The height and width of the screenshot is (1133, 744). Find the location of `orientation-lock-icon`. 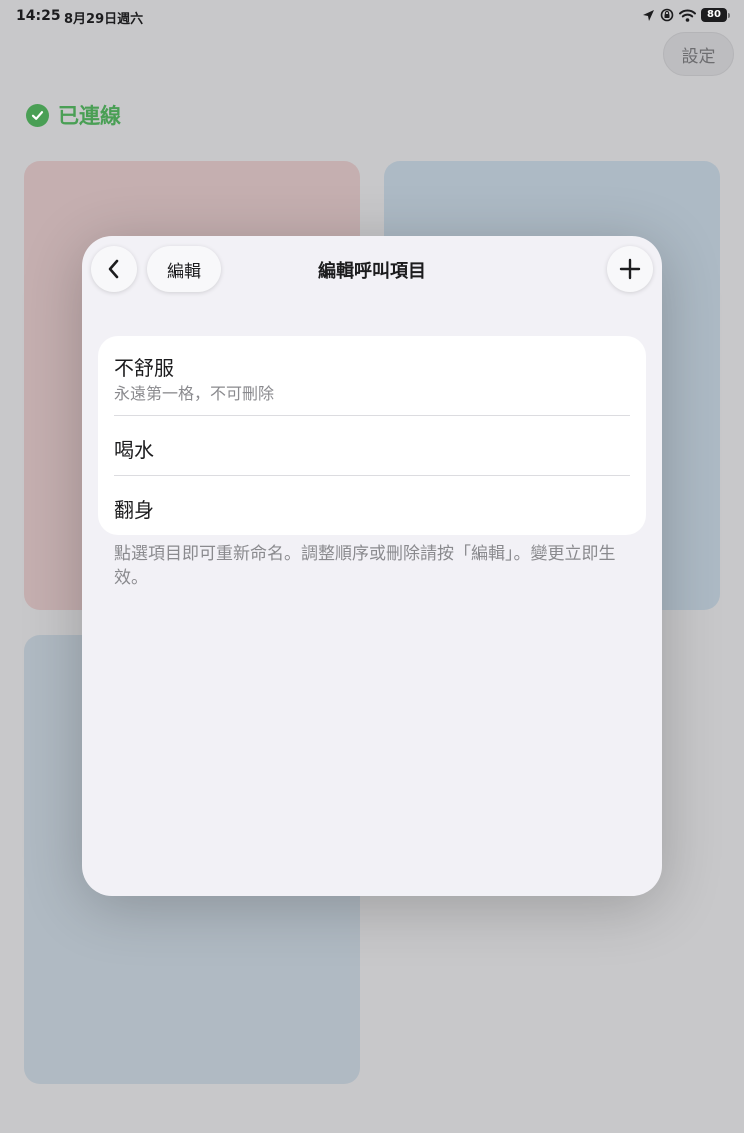

orientation-lock-icon is located at coordinates (667, 15).